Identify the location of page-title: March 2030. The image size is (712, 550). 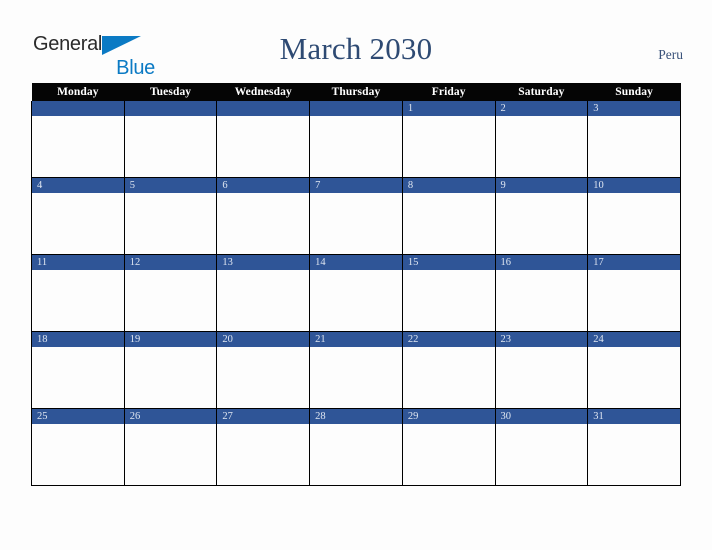
(356, 48).